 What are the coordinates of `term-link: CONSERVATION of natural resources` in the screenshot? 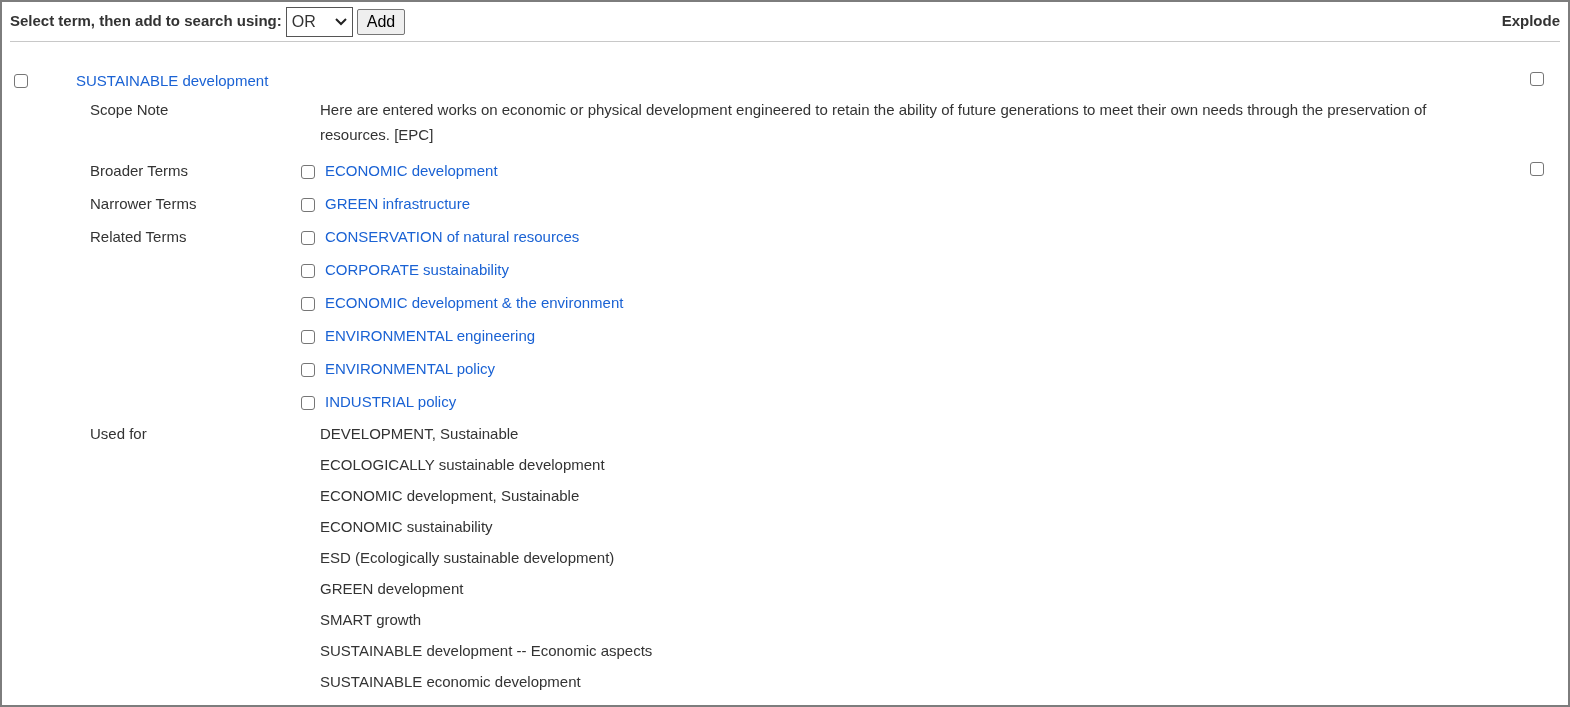 It's located at (452, 237).